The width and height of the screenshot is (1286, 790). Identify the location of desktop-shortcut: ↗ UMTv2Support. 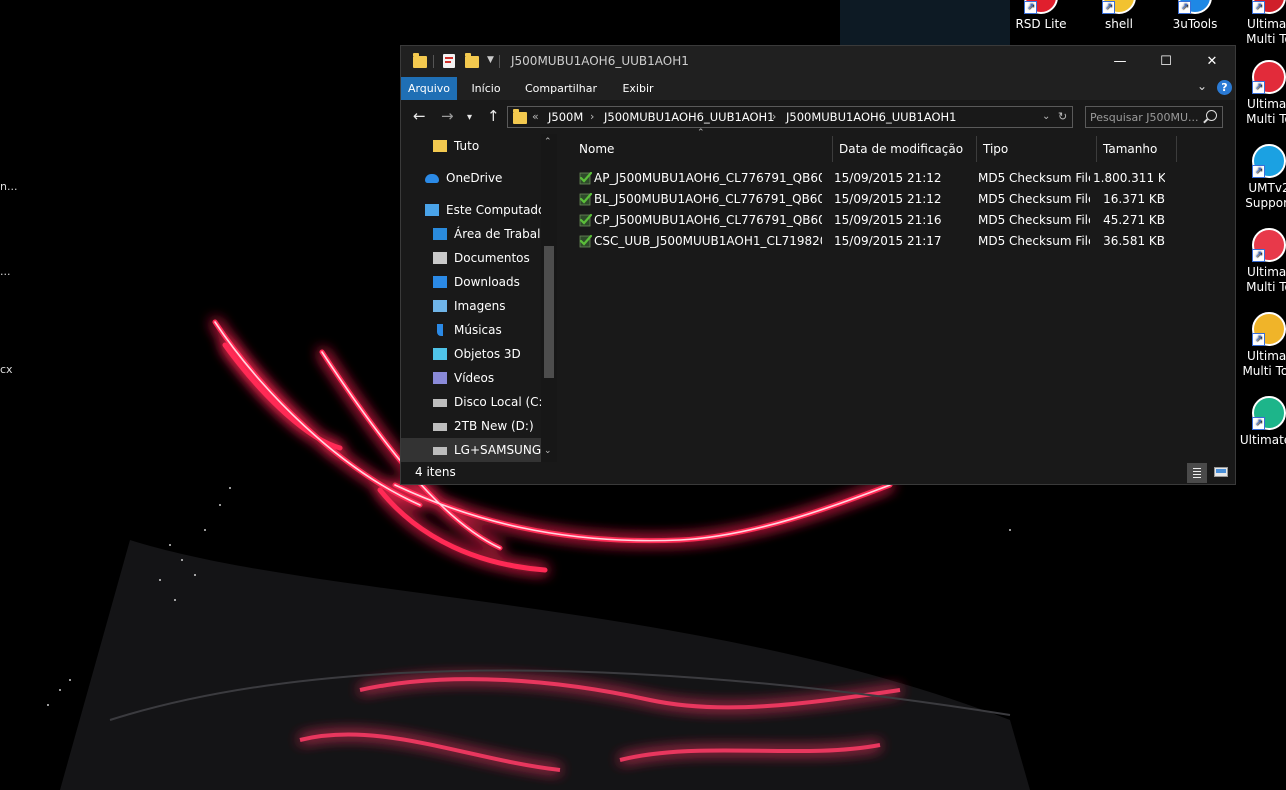
(1259, 177).